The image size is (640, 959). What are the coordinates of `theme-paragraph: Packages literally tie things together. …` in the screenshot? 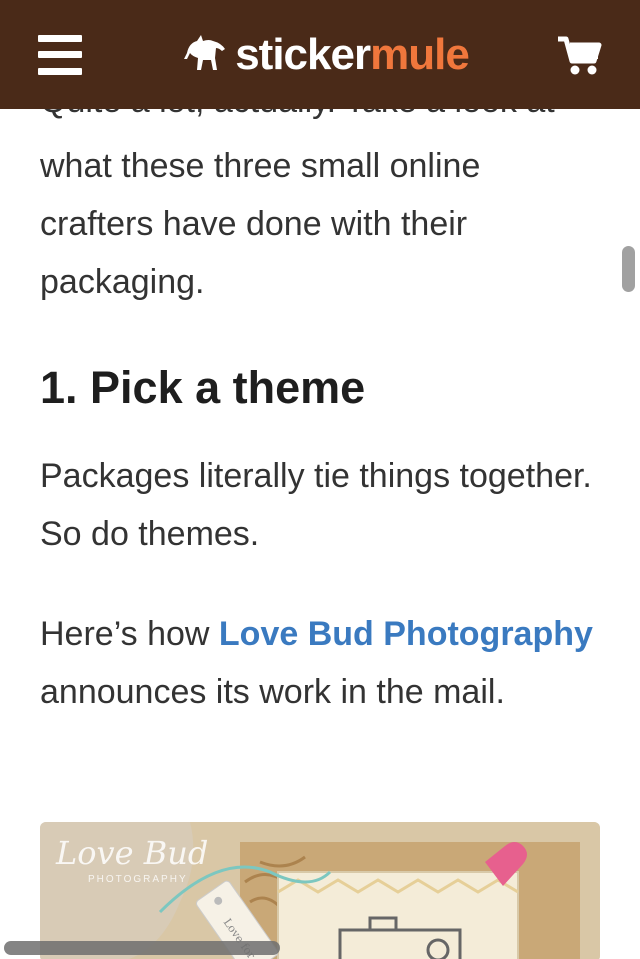 It's located at (316, 505).